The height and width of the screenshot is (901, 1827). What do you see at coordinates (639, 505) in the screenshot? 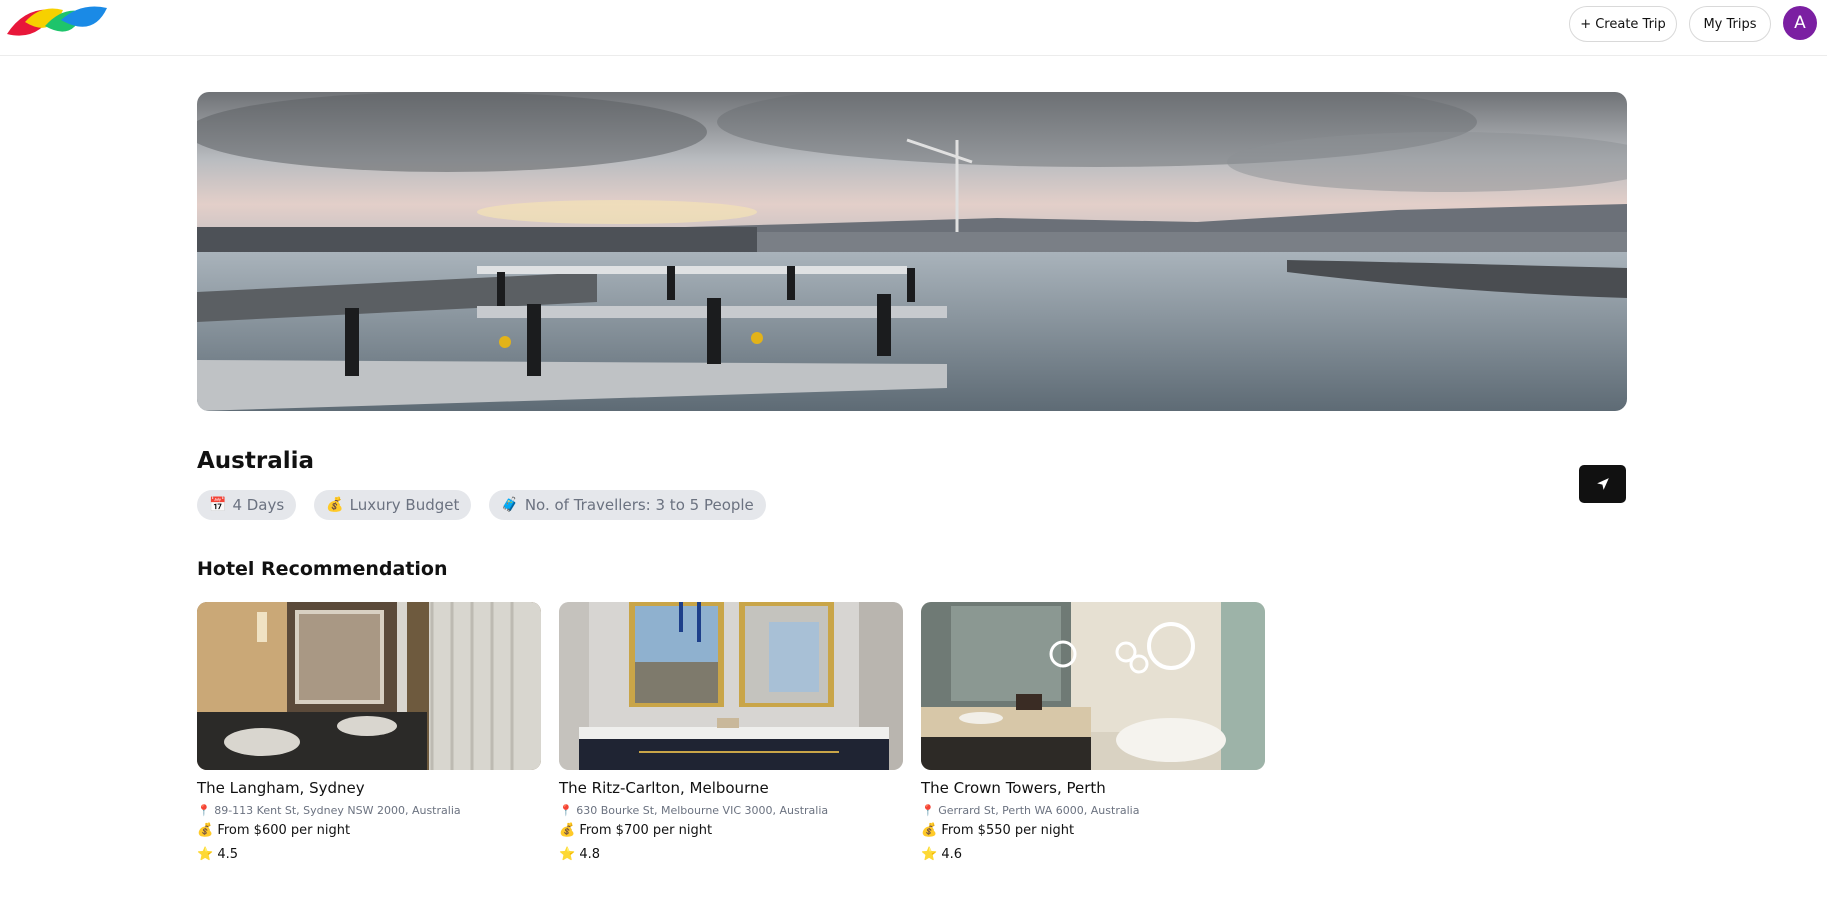
I see `travellers-label: No. of Travellers: 3 to 5 People` at bounding box center [639, 505].